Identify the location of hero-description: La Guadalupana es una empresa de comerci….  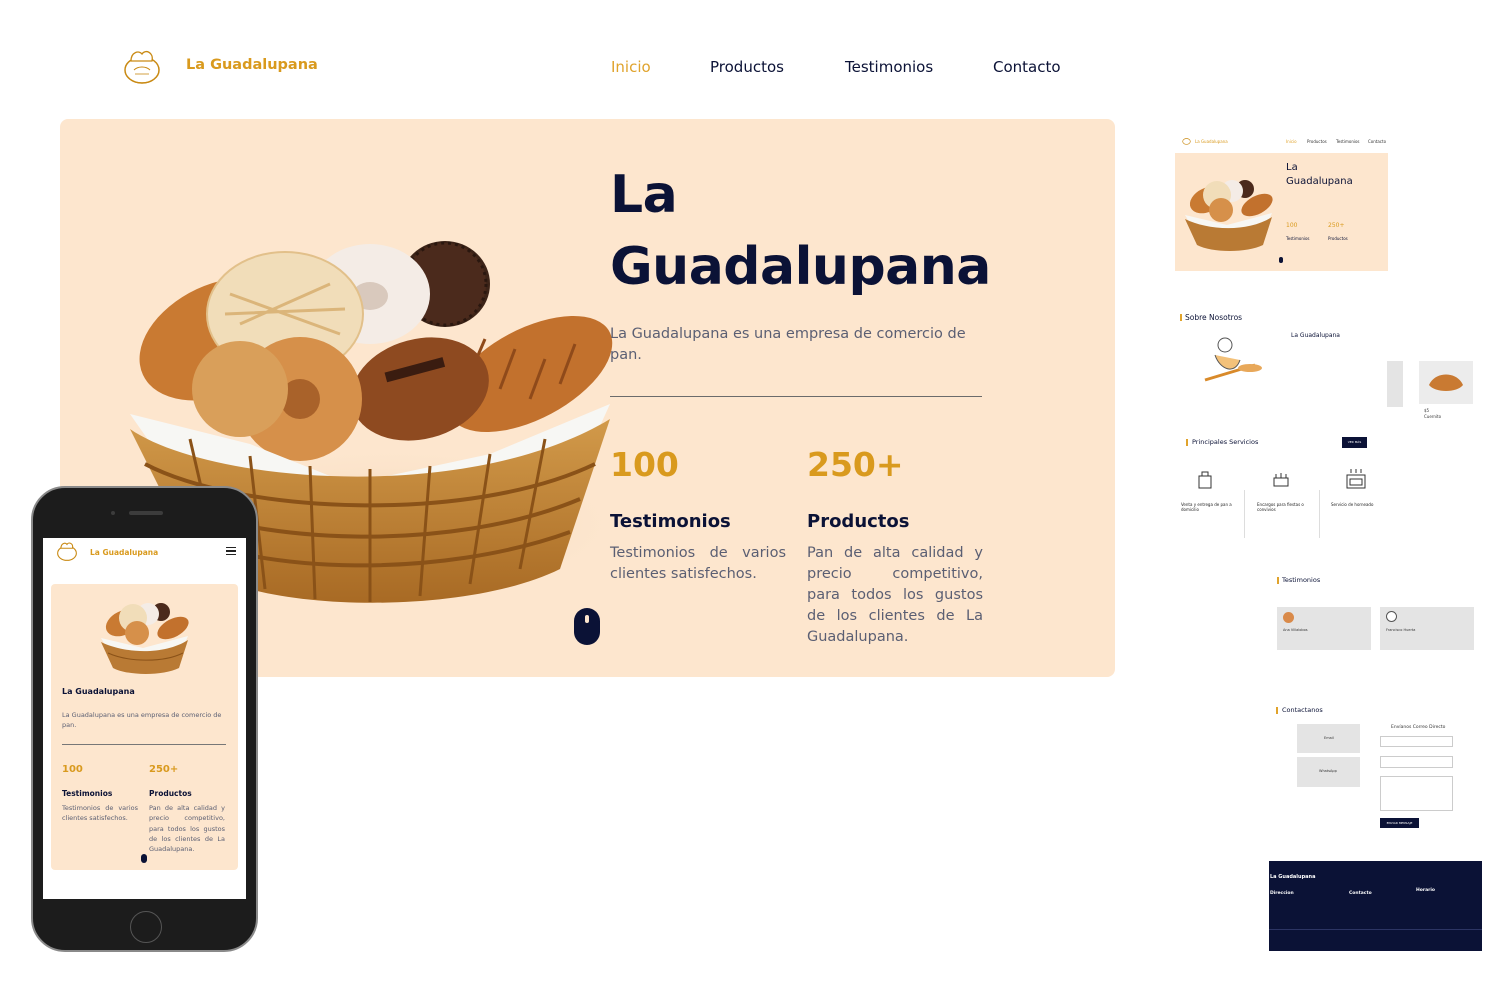
(788, 344).